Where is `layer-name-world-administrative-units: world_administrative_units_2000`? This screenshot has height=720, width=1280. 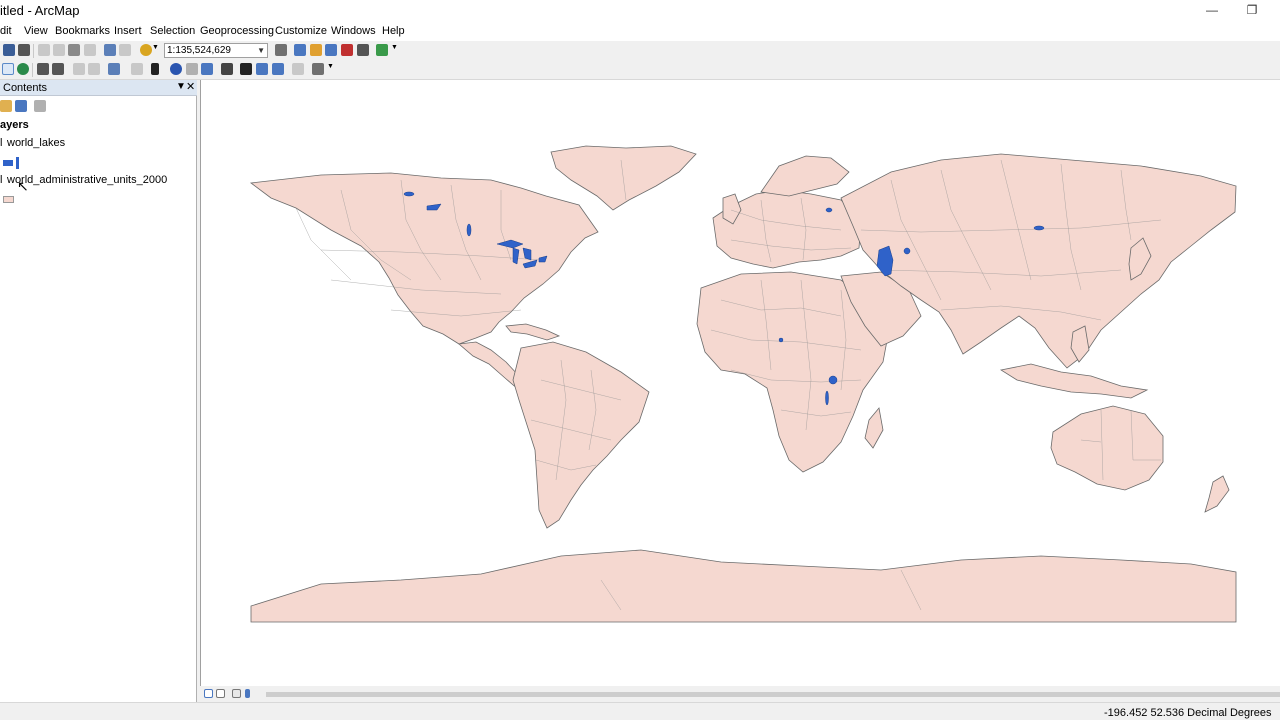 layer-name-world-administrative-units: world_administrative_units_2000 is located at coordinates (87, 180).